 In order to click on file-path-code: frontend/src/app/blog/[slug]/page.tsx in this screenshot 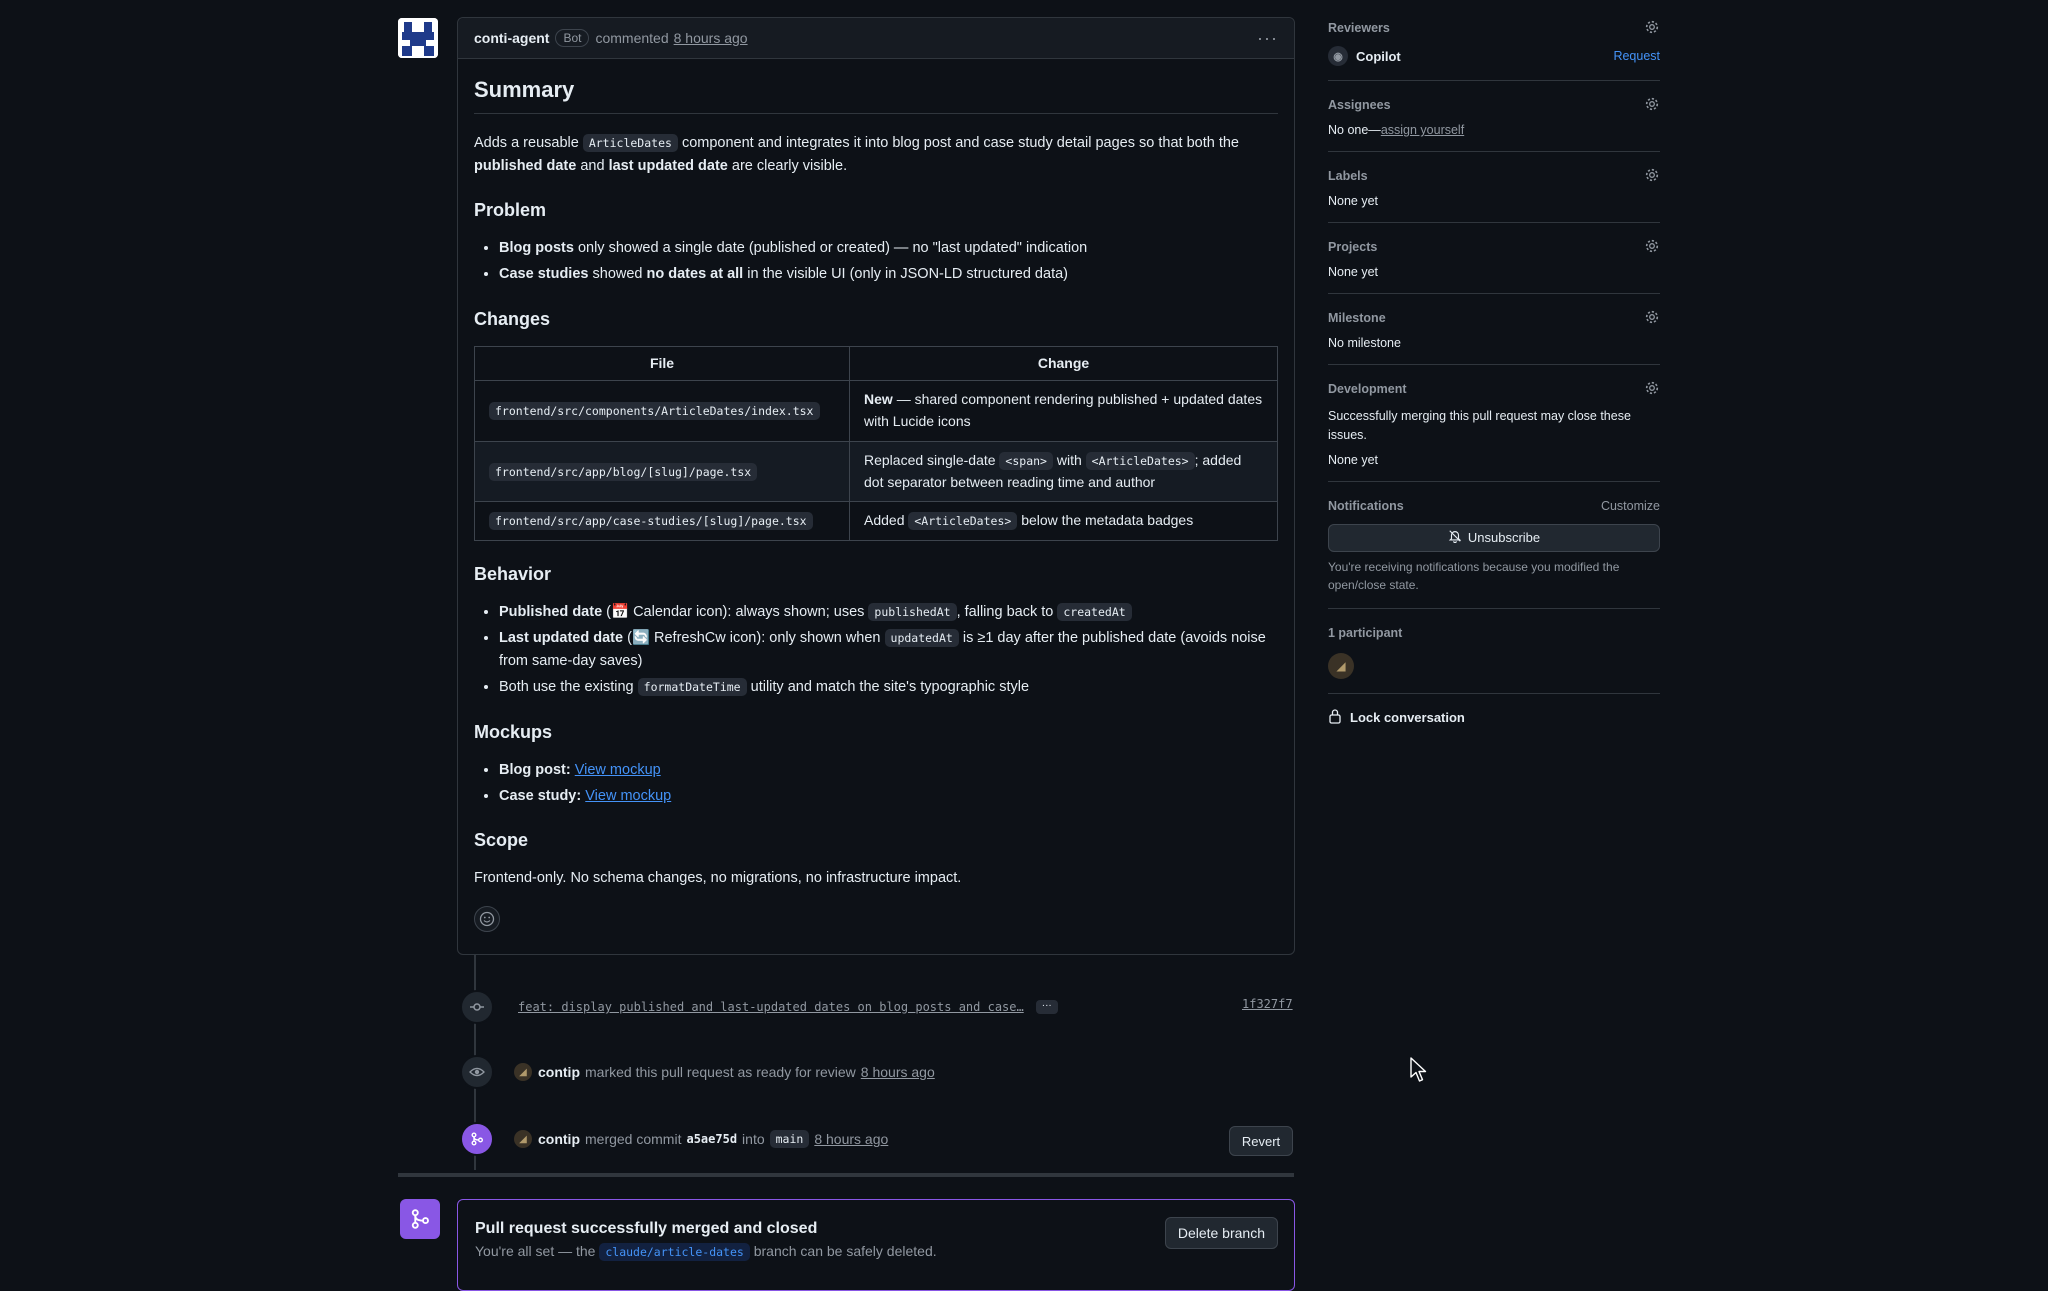, I will do `click(623, 471)`.